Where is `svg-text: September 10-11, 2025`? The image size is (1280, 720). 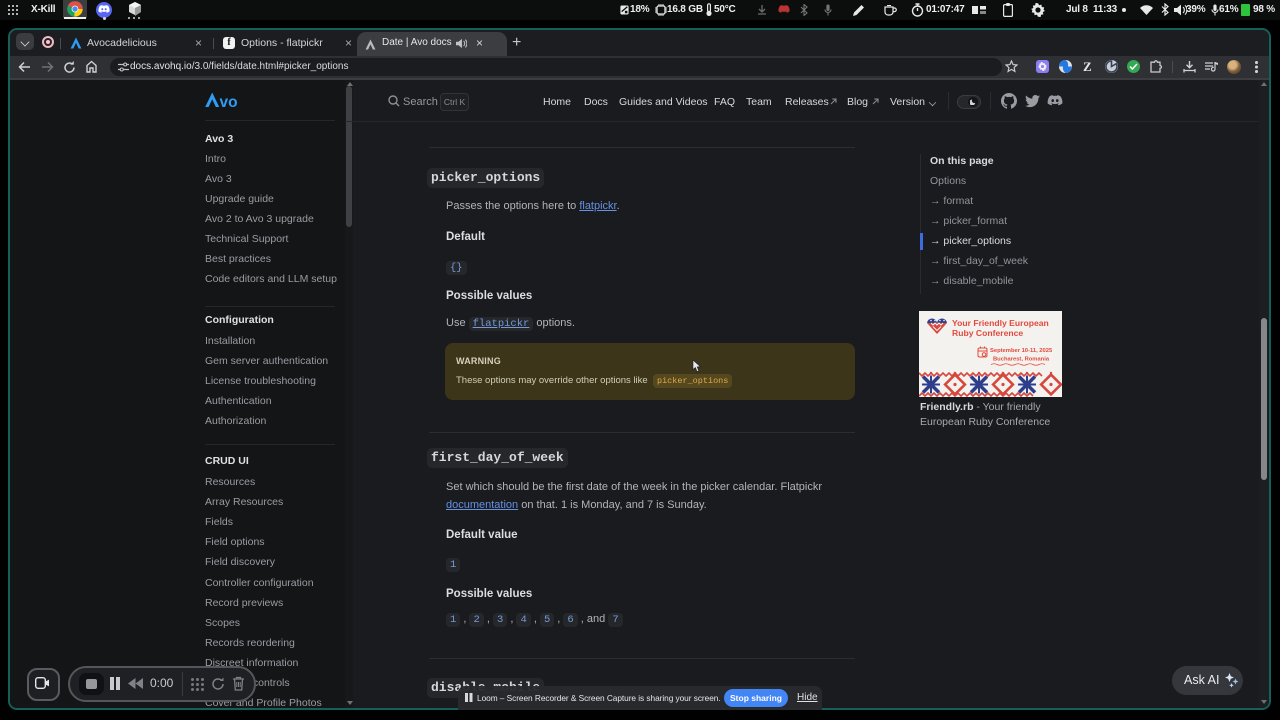 svg-text: September 10-11, 2025 is located at coordinates (1021, 351).